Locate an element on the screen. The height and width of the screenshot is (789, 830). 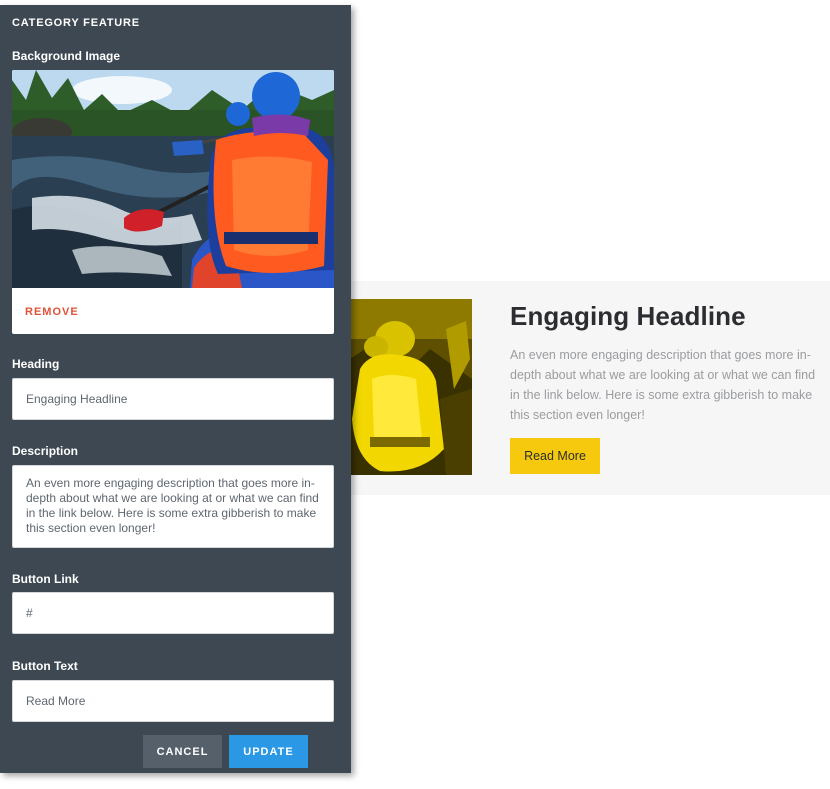
button-link-input is located at coordinates (173, 613).